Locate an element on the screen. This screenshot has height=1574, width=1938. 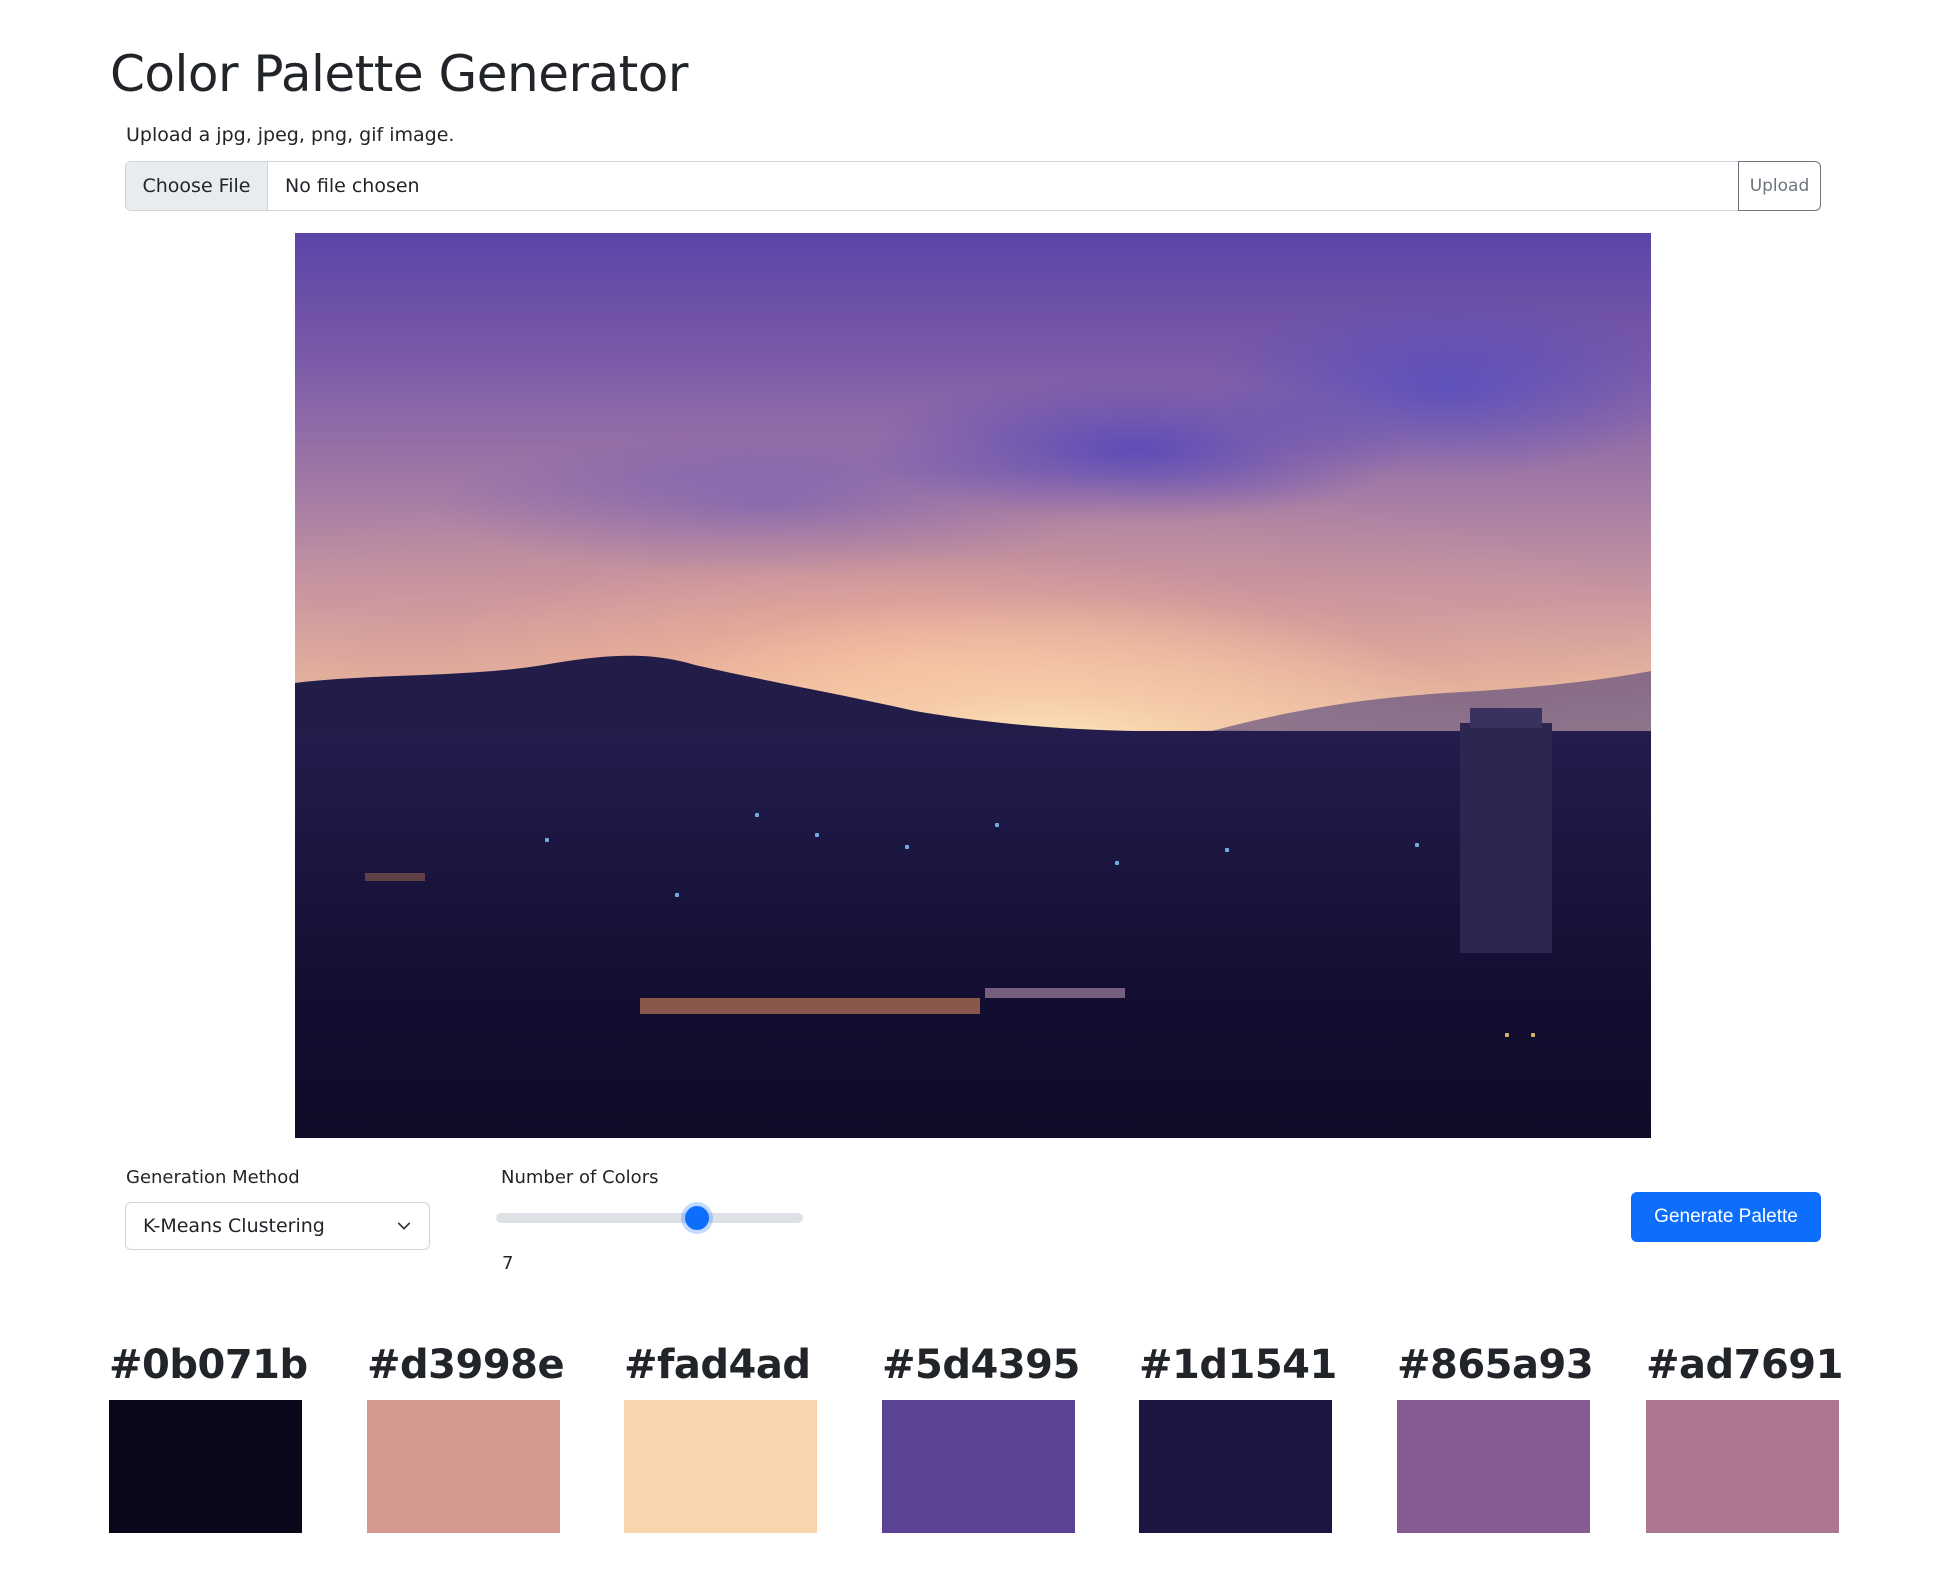
slider-track is located at coordinates (649, 1218).